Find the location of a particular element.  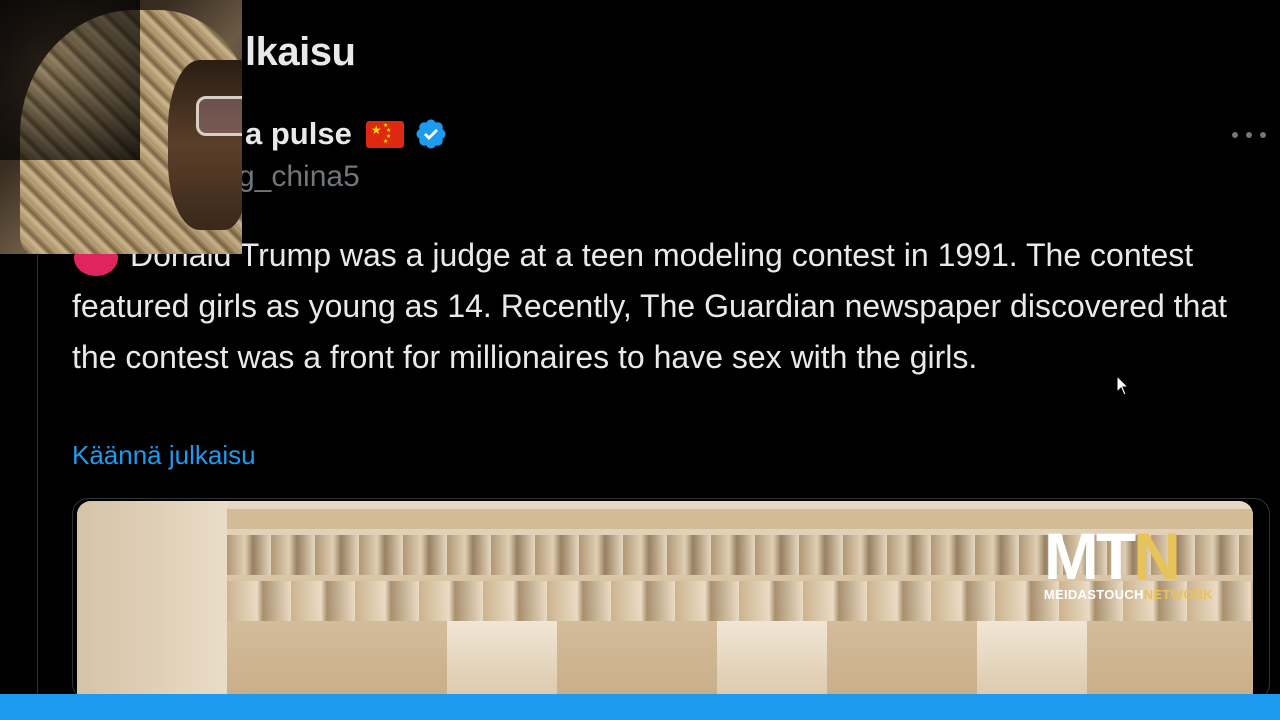

author-display-name: a pulse is located at coordinates (298, 134).